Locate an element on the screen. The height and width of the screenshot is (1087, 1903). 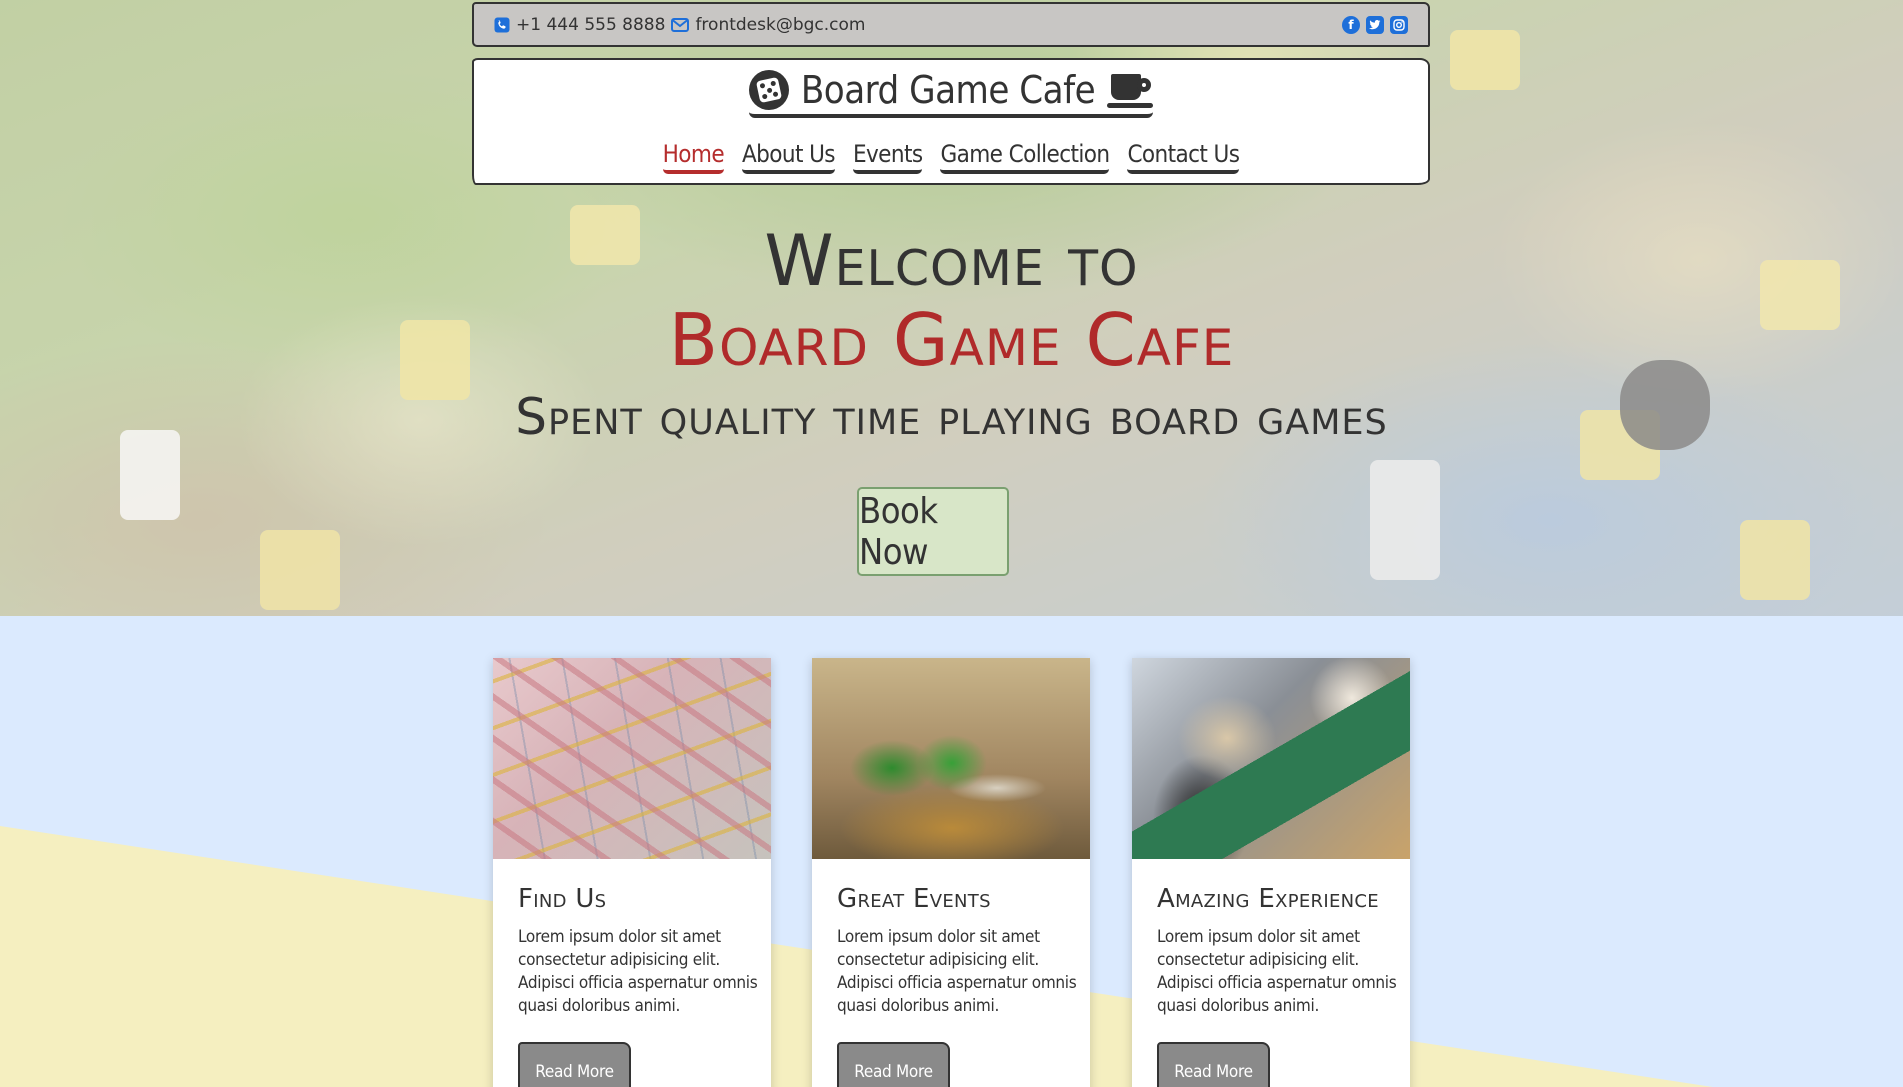
hero-cafe-heading: Board Game Cafe is located at coordinates (951, 340).